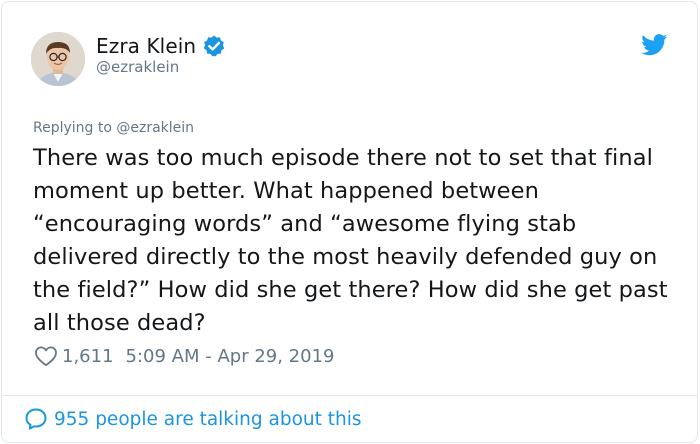 The image size is (700, 444). I want to click on twitter-bird-icon, so click(654, 45).